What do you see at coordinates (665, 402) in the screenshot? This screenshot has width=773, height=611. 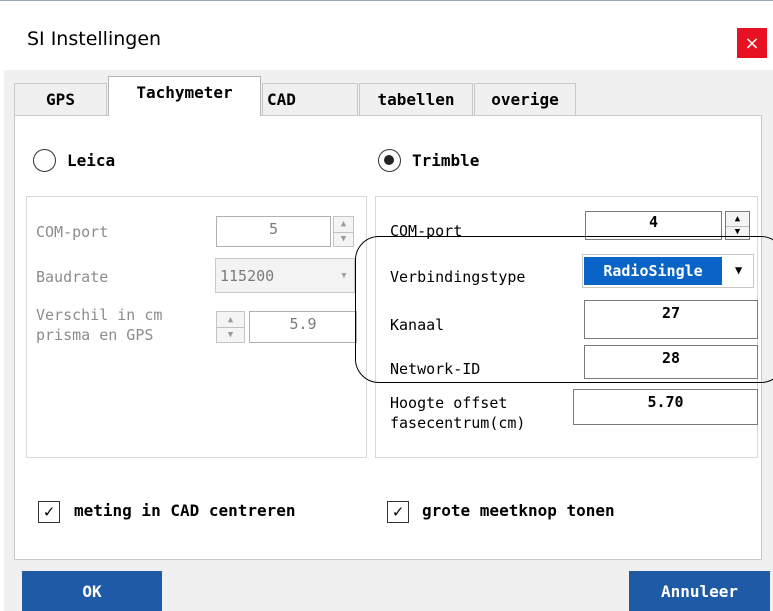 I see `field-value: 5.70` at bounding box center [665, 402].